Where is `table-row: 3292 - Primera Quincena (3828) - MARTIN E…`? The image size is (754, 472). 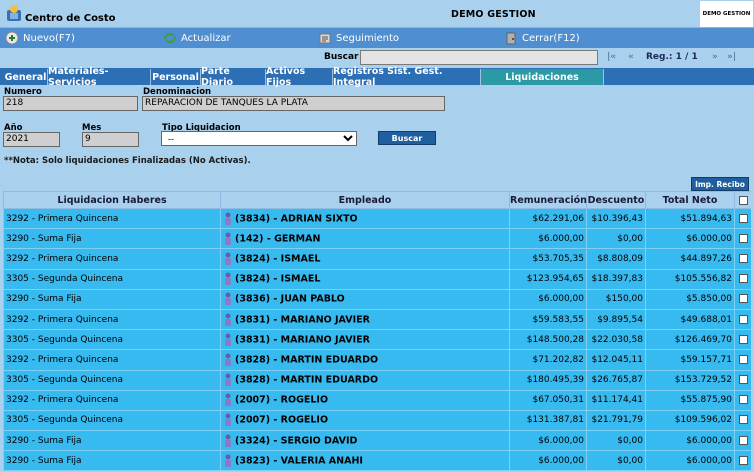
table-row: 3292 - Primera Quincena (3828) - MARTIN E… is located at coordinates (377, 360).